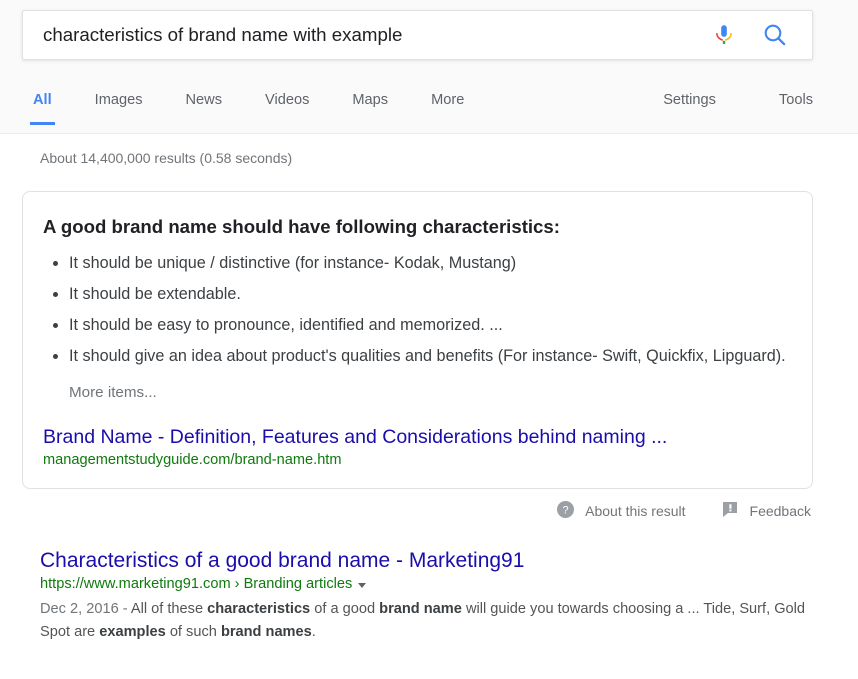 The width and height of the screenshot is (858, 679). I want to click on search-bar-icons, so click(762, 35).